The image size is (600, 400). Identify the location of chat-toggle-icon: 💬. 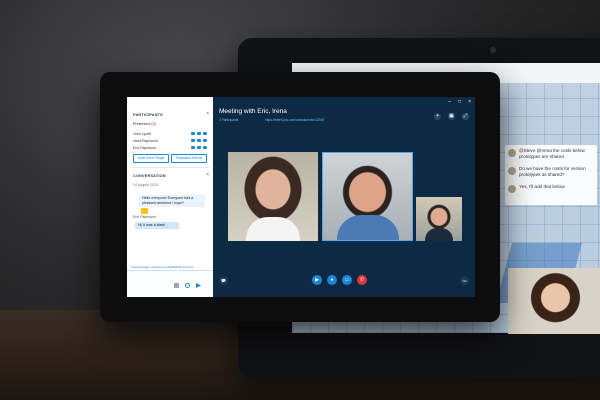
(223, 280).